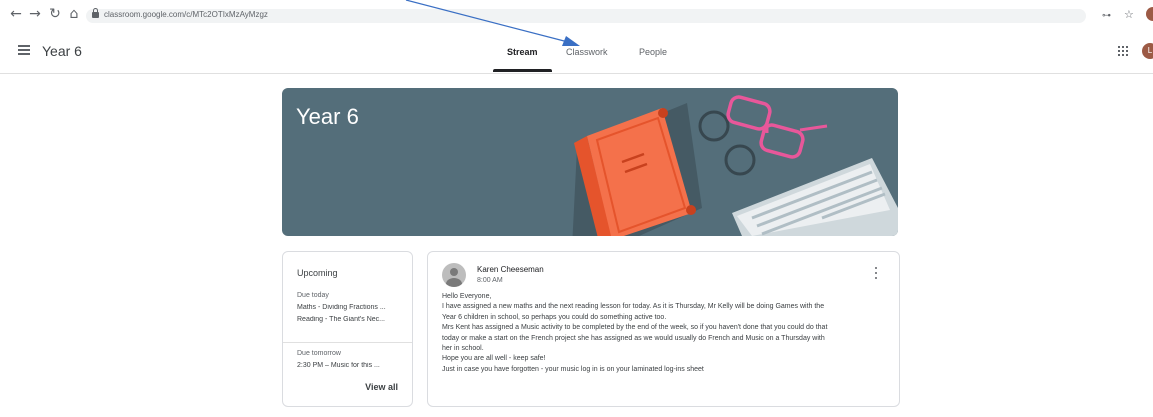  What do you see at coordinates (327, 116) in the screenshot?
I see `banner-title: Year 6` at bounding box center [327, 116].